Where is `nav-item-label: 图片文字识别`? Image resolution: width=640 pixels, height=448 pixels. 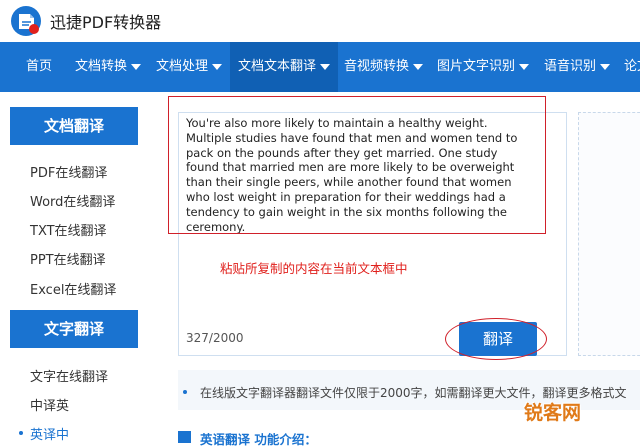
nav-item-label: 图片文字识别 is located at coordinates (476, 66).